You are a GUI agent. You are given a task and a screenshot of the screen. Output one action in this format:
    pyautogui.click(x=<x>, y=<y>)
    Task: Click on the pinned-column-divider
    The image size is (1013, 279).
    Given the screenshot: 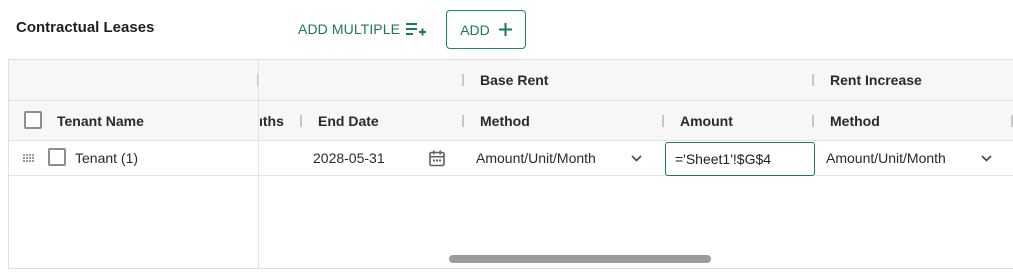 What is the action you would take?
    pyautogui.click(x=258, y=164)
    